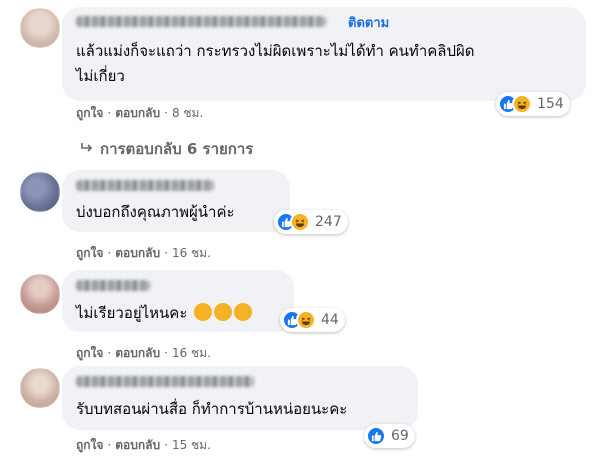 The width and height of the screenshot is (600, 467). What do you see at coordinates (311, 222) in the screenshot?
I see `reaction-summary: 247` at bounding box center [311, 222].